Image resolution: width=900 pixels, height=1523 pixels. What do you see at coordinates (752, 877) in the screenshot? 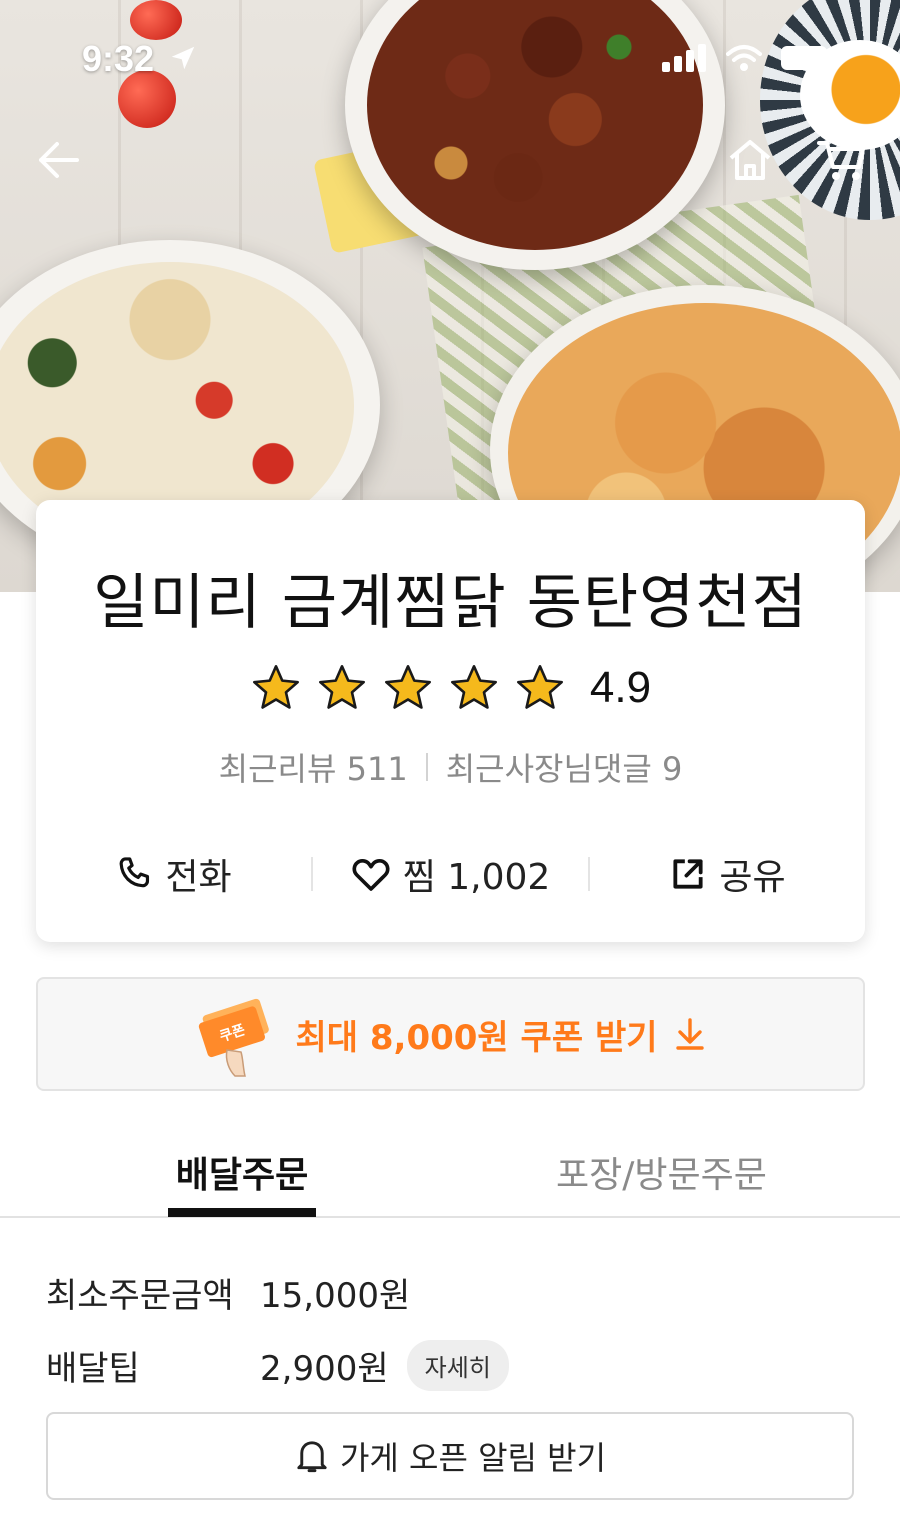
I see `share-label: 공유` at bounding box center [752, 877].